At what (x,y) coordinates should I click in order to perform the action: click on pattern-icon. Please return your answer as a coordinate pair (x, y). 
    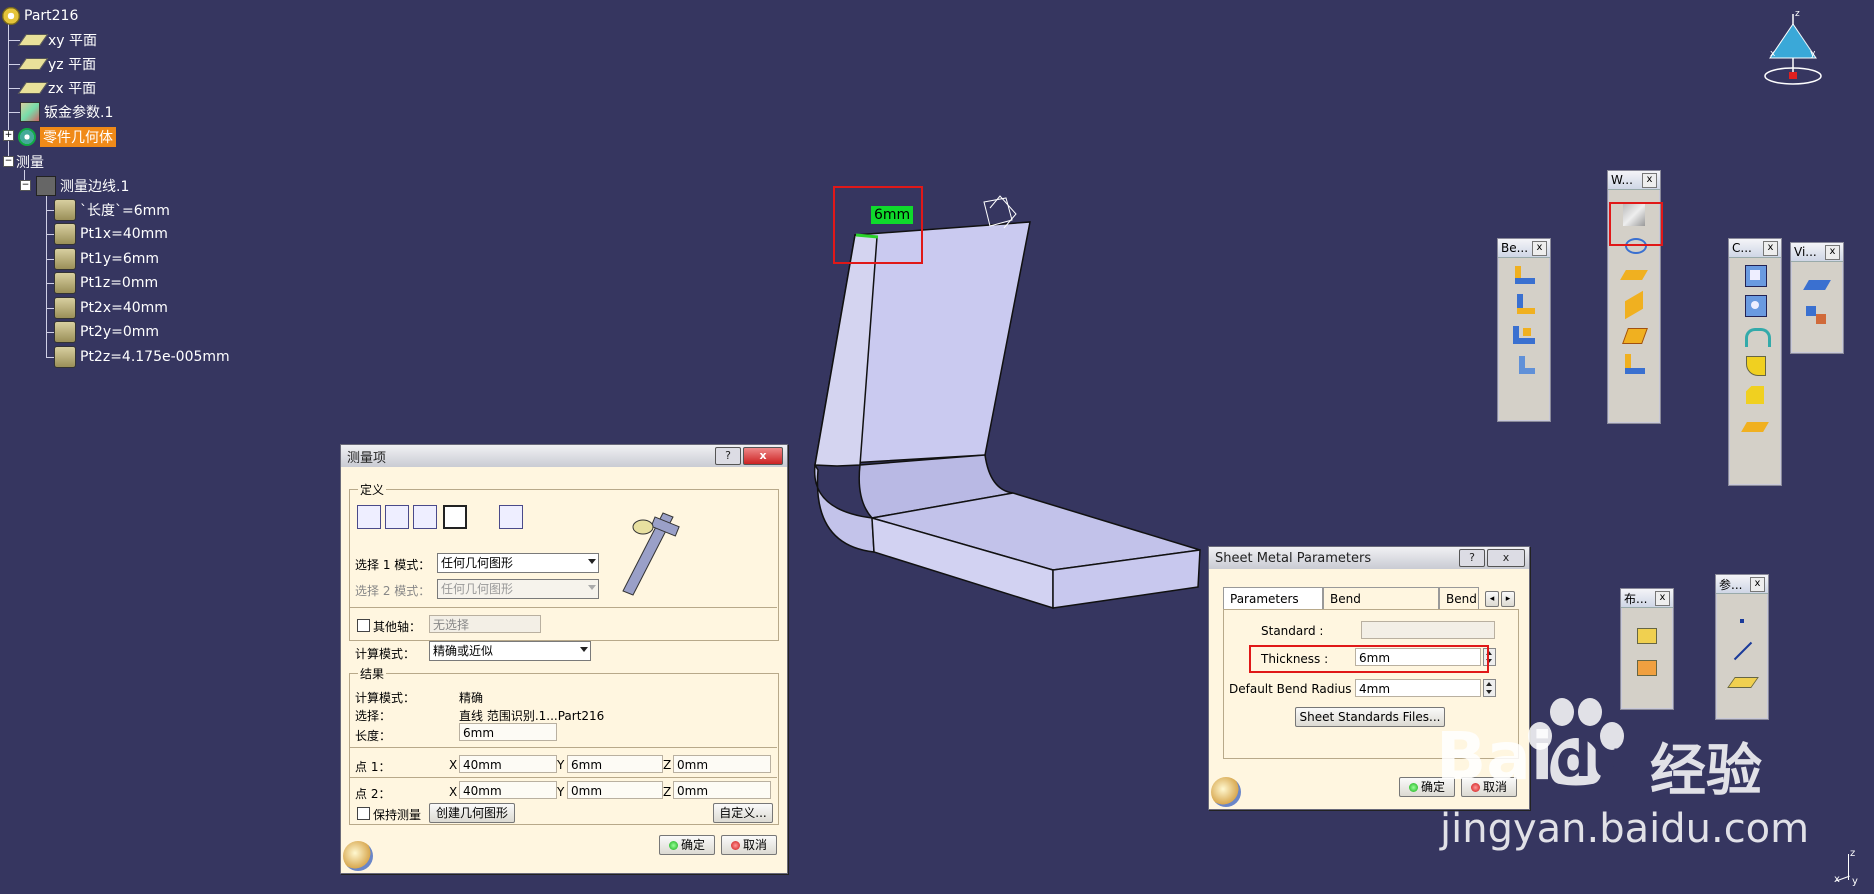
    Looking at the image, I should click on (1647, 635).